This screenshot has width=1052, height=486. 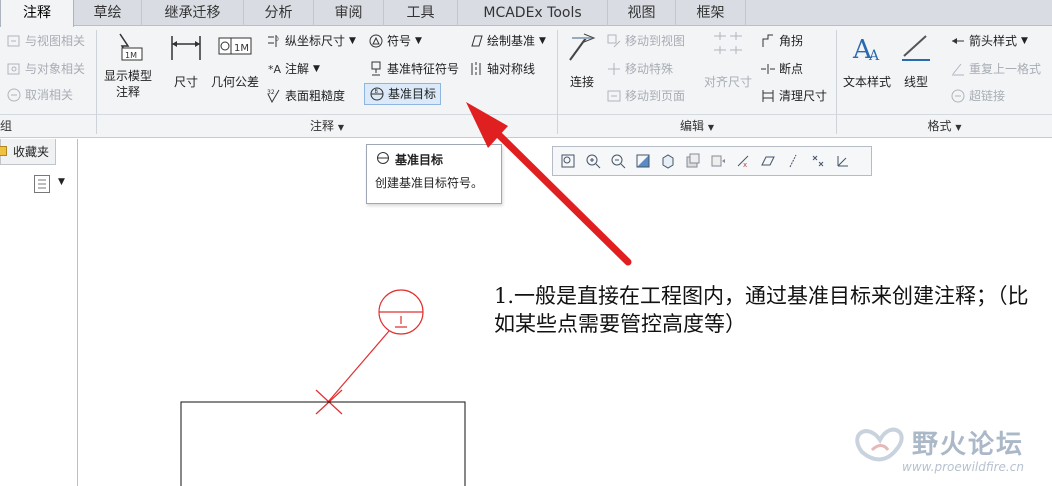 I want to click on move-to-page-label: 移动到页面, so click(x=655, y=96).